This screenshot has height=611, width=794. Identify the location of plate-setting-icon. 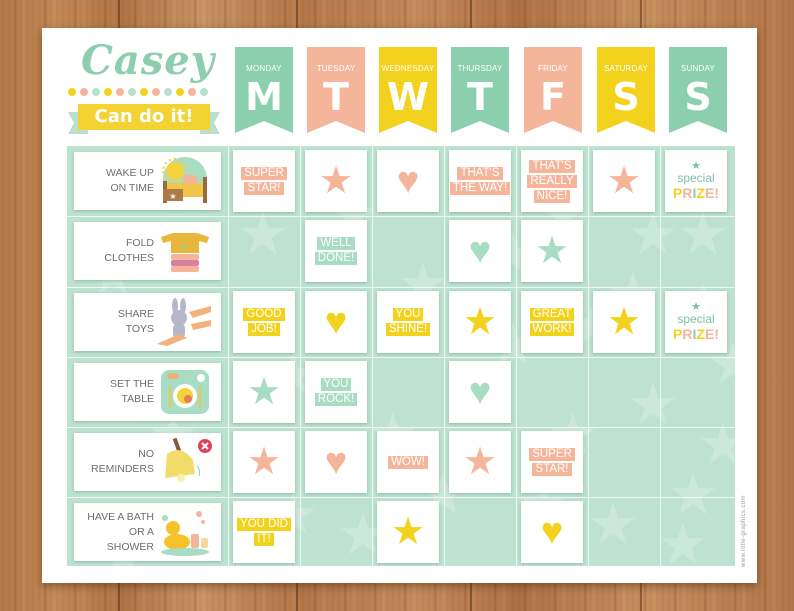
(185, 392).